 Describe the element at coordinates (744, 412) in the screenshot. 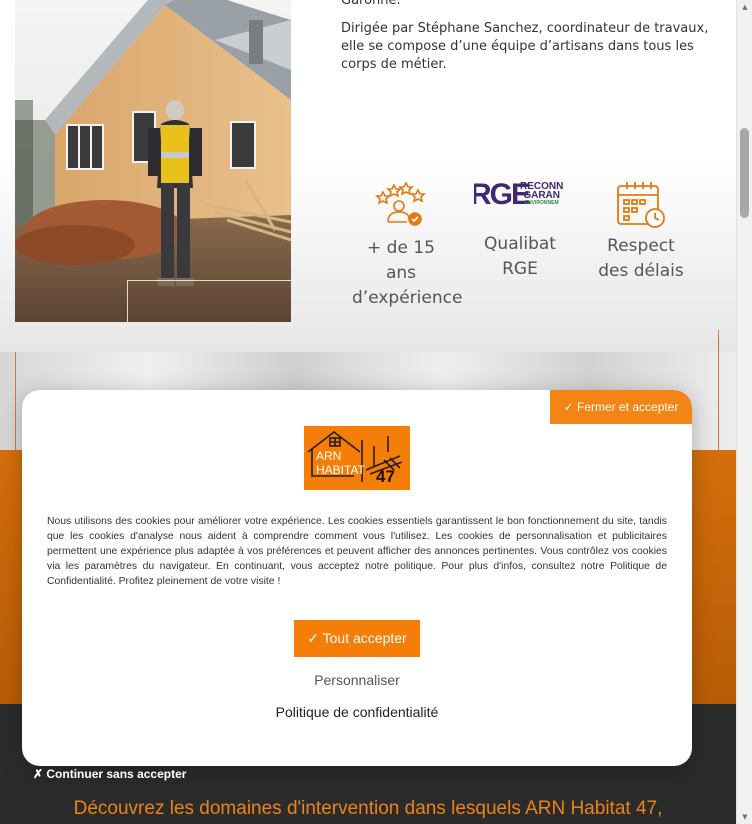

I see `vertical-scrollbar: ▲ ▼` at that location.